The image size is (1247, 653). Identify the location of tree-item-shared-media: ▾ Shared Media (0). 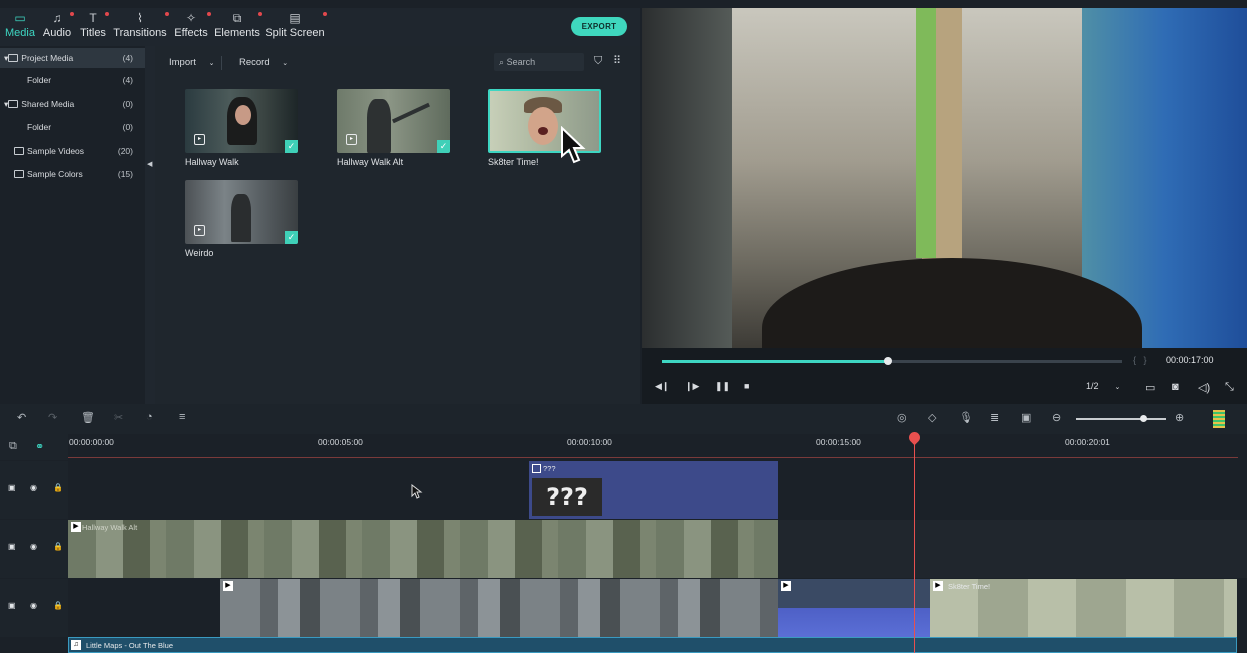
(72, 104).